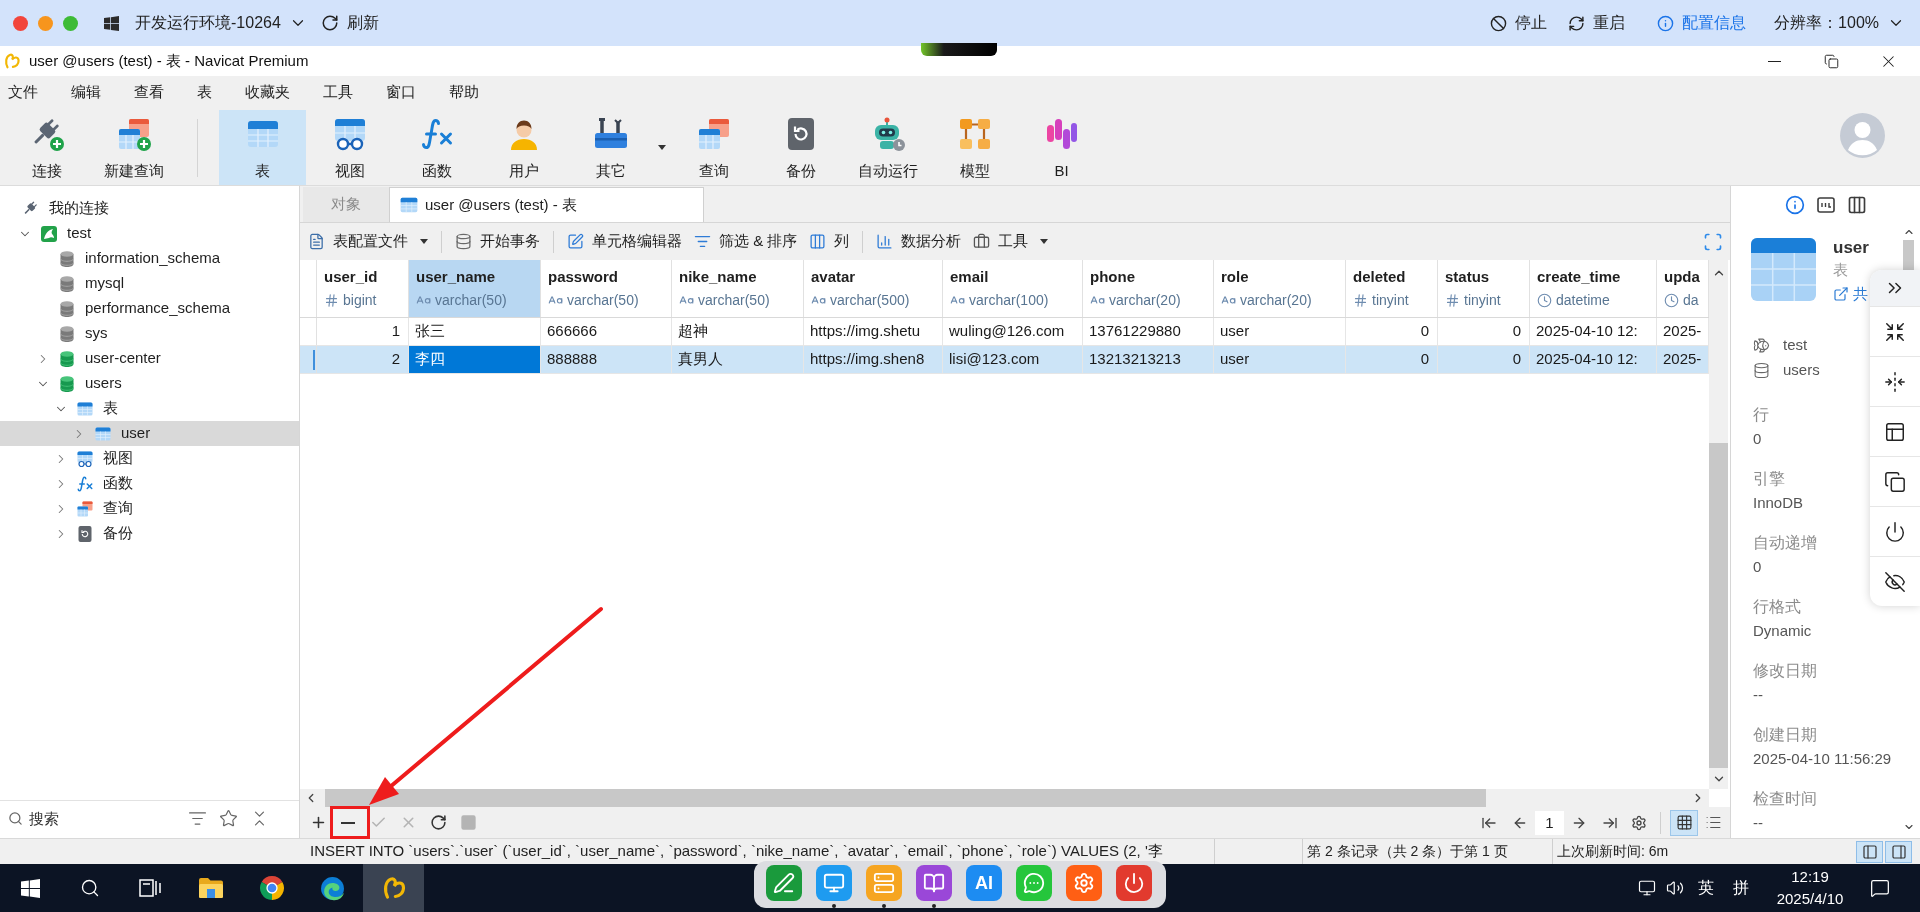  I want to click on column-name: email, so click(969, 277).